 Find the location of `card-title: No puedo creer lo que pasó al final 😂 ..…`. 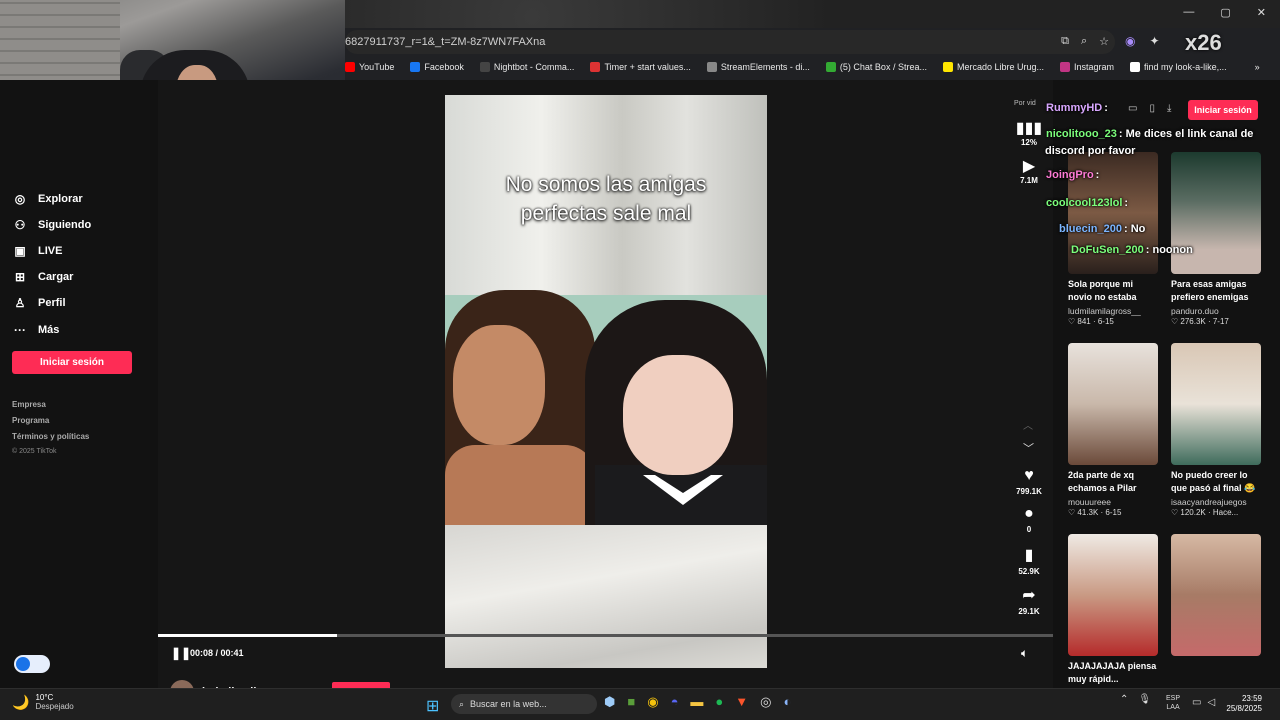

card-title: No puedo creer lo que pasó al final 😂 ..… is located at coordinates (1216, 482).